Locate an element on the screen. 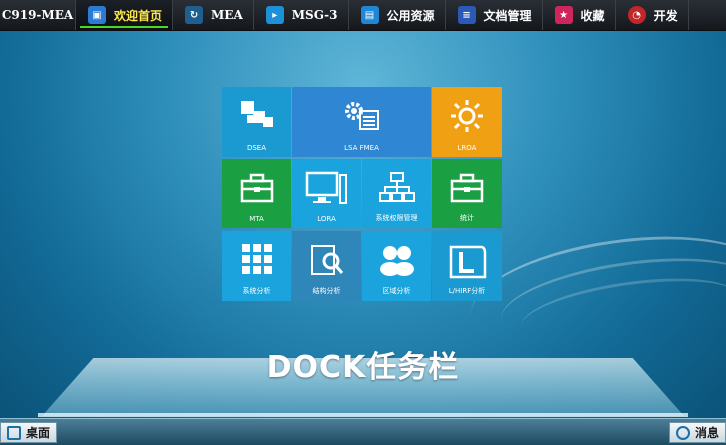 This screenshot has width=726, height=445. bottom-taskbar: 桌面 消息 is located at coordinates (363, 431).